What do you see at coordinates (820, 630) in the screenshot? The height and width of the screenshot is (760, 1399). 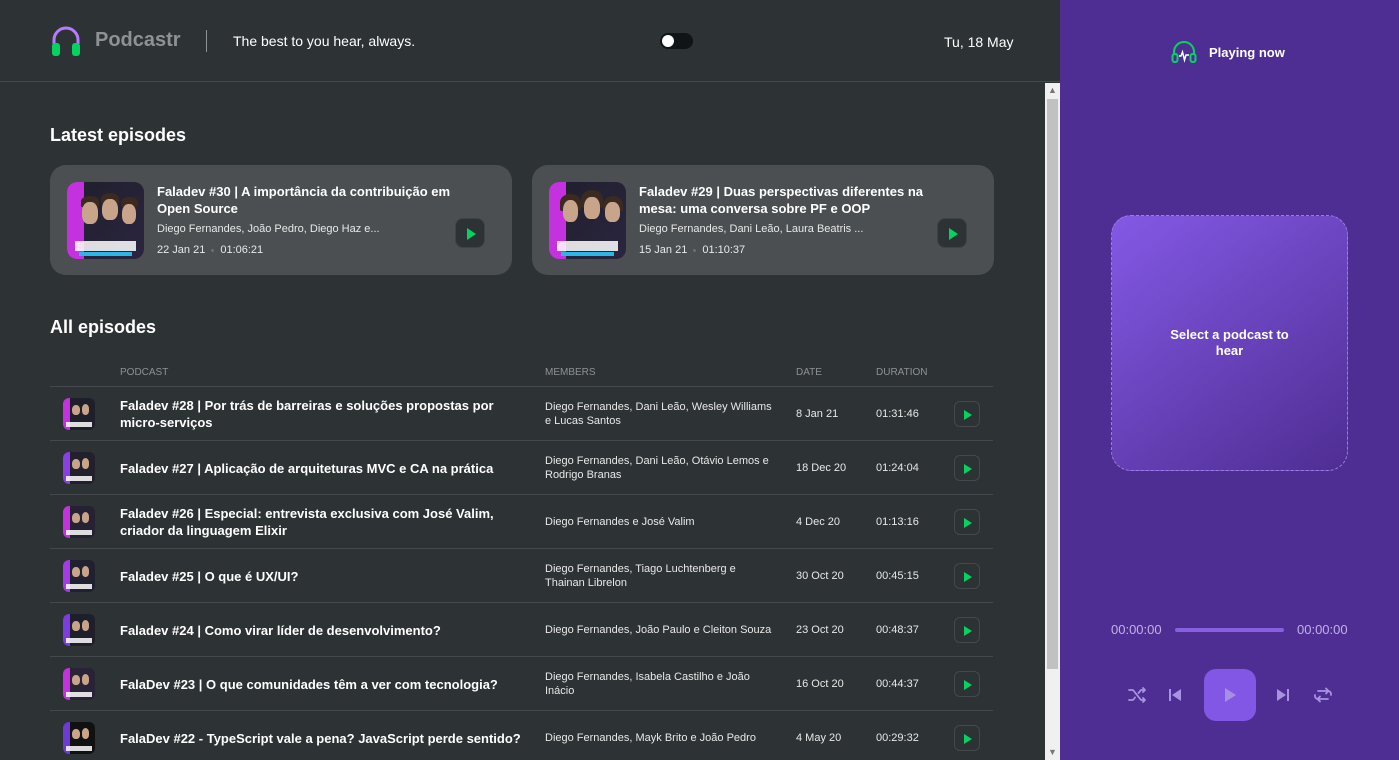 I see `episode-date: 23 Oct 20` at bounding box center [820, 630].